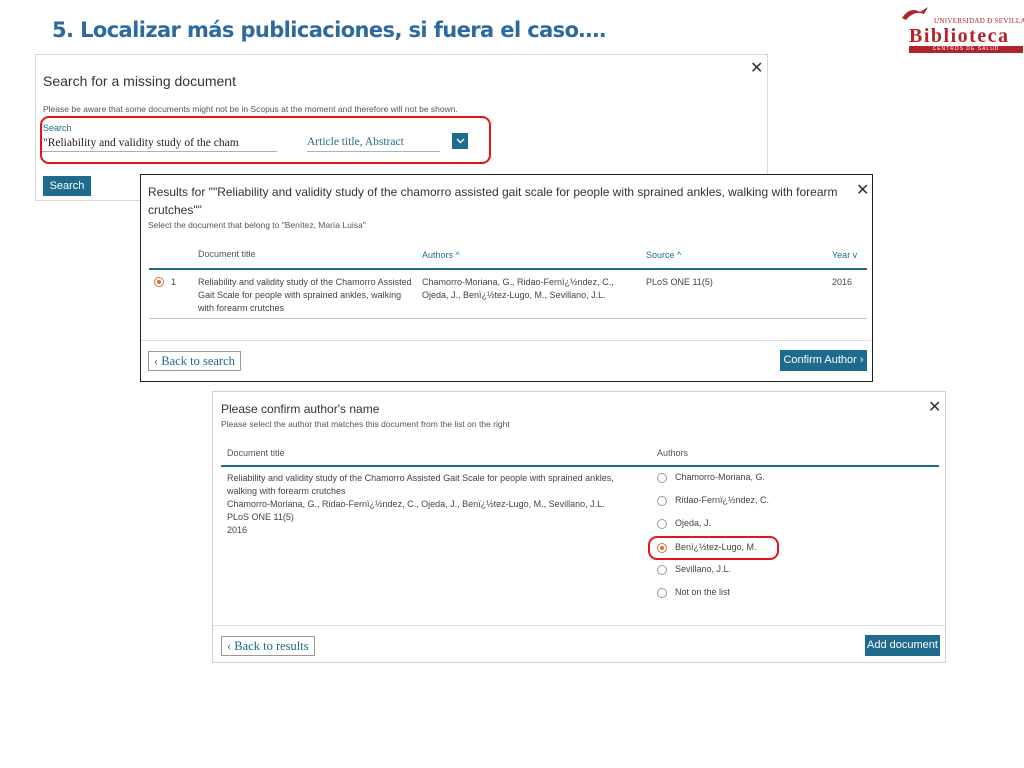 This screenshot has height=768, width=1024. Describe the element at coordinates (139, 81) in the screenshot. I see `dialog-heading: Search for a missing document` at that location.